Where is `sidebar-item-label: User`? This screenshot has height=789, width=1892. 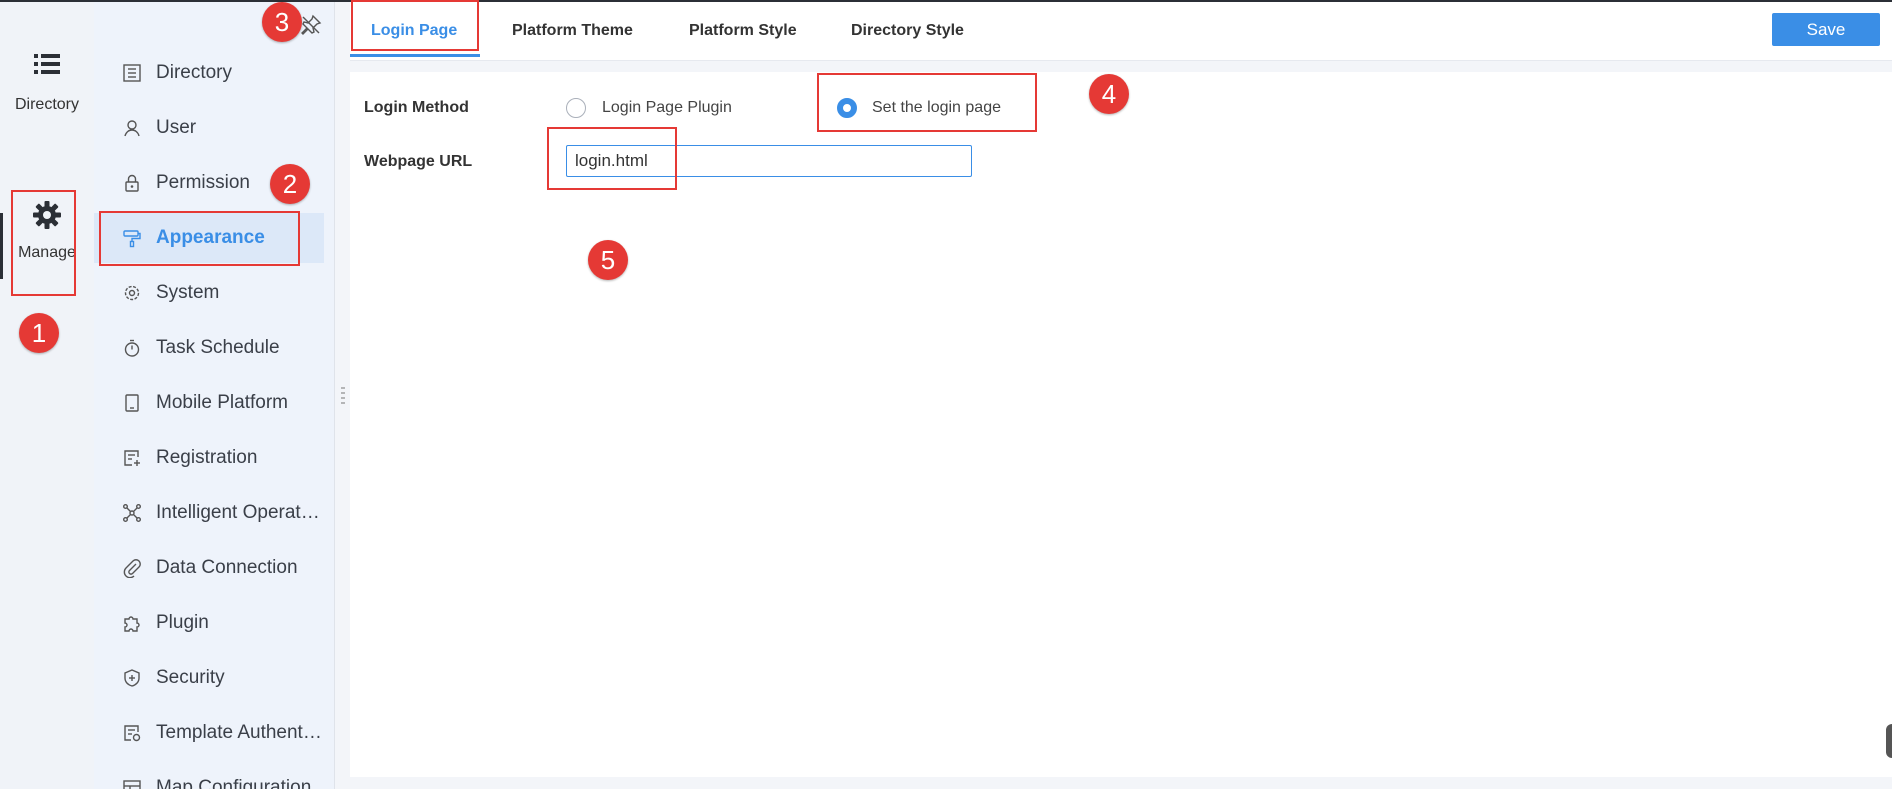
sidebar-item-label: User is located at coordinates (176, 127).